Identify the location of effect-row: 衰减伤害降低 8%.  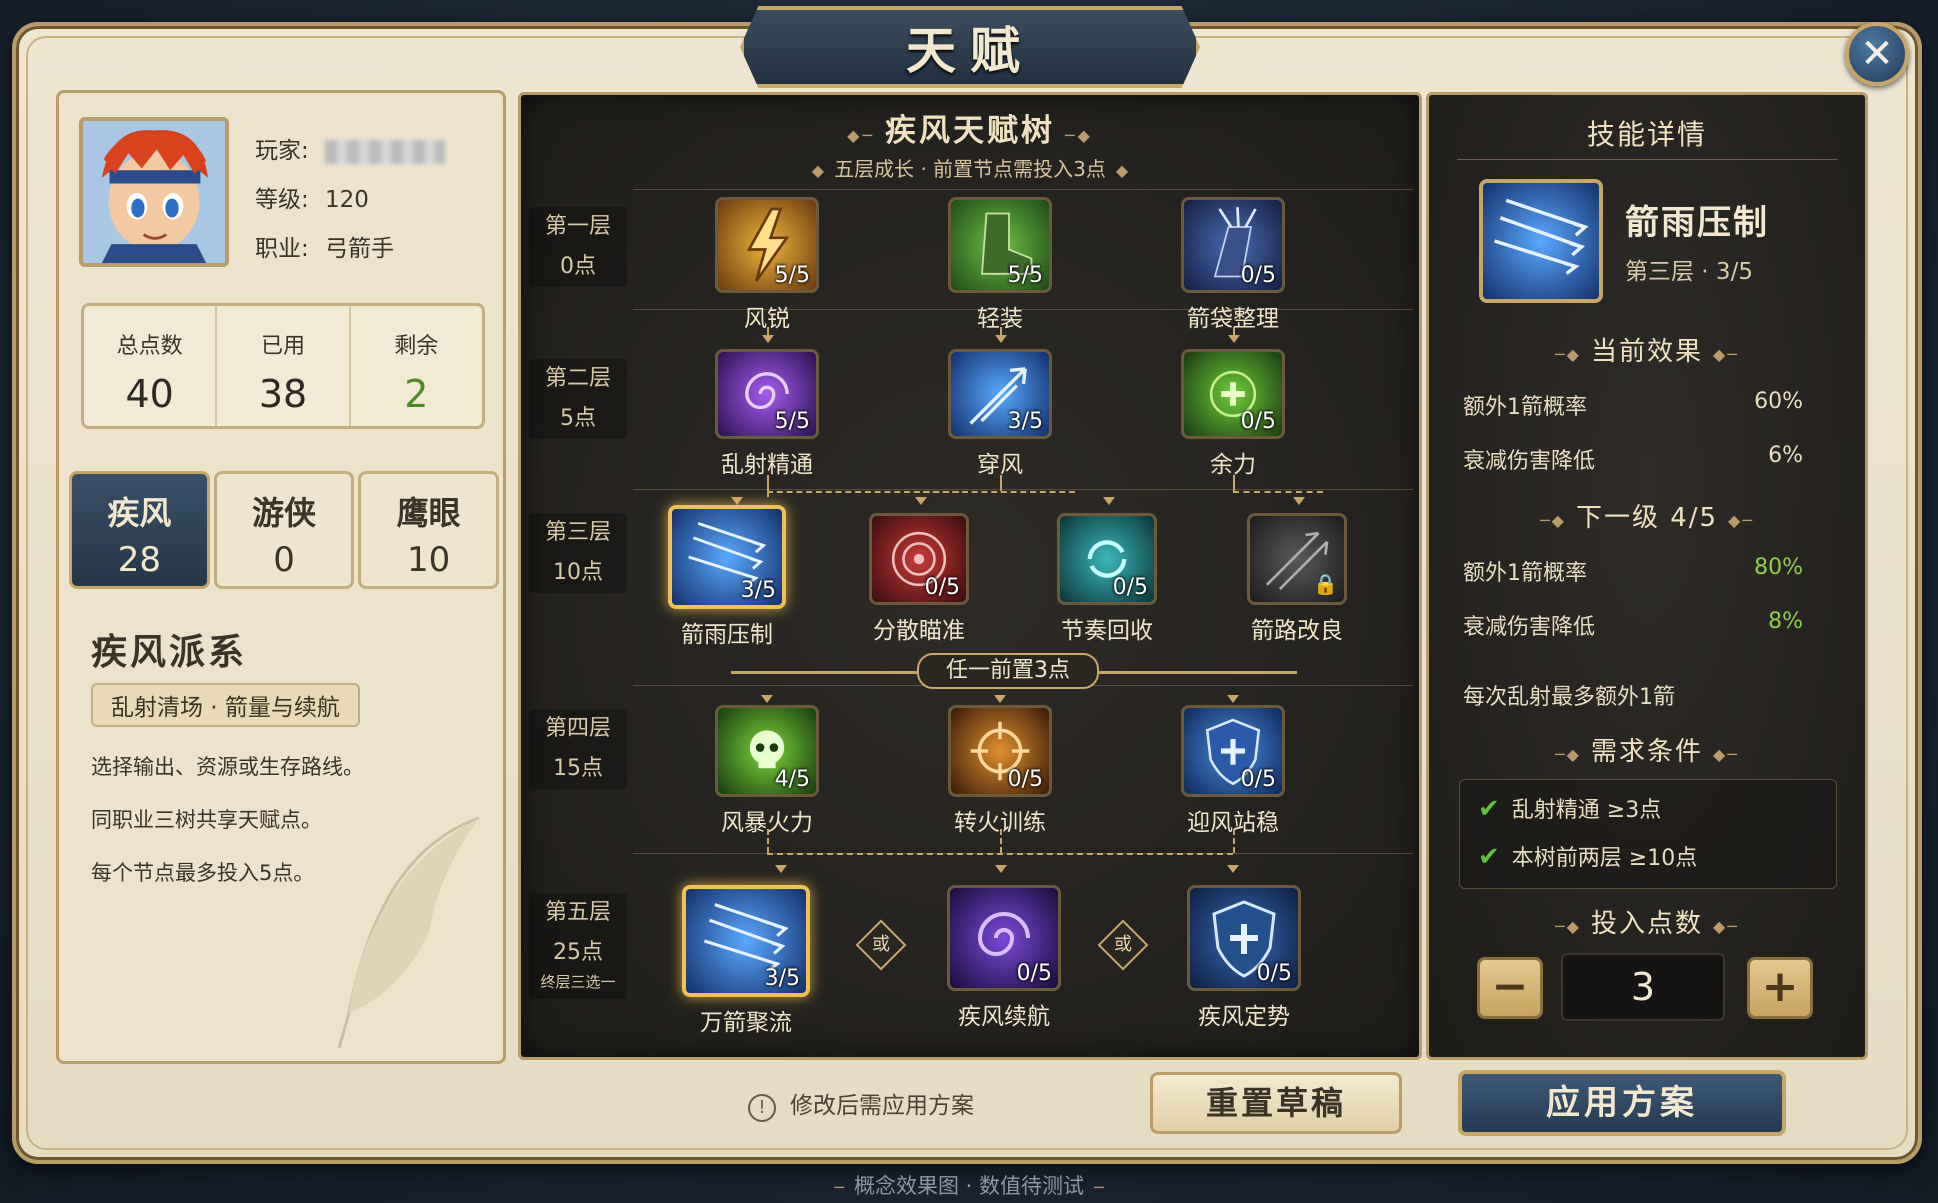
(1633, 625).